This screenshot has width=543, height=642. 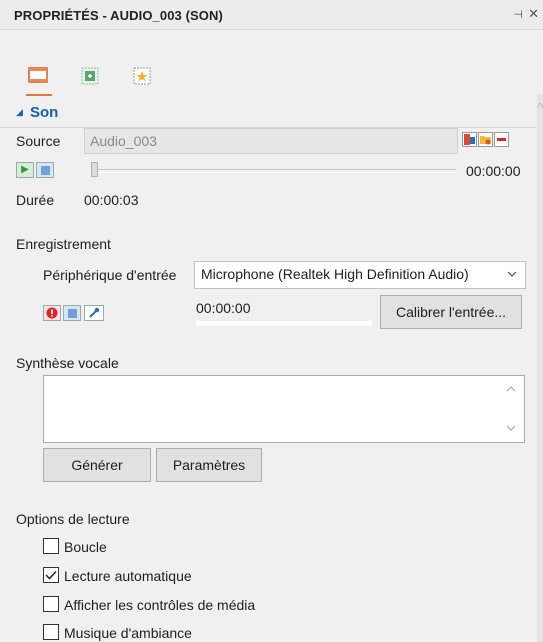 What do you see at coordinates (35, 200) in the screenshot?
I see `duration-label: Durée` at bounding box center [35, 200].